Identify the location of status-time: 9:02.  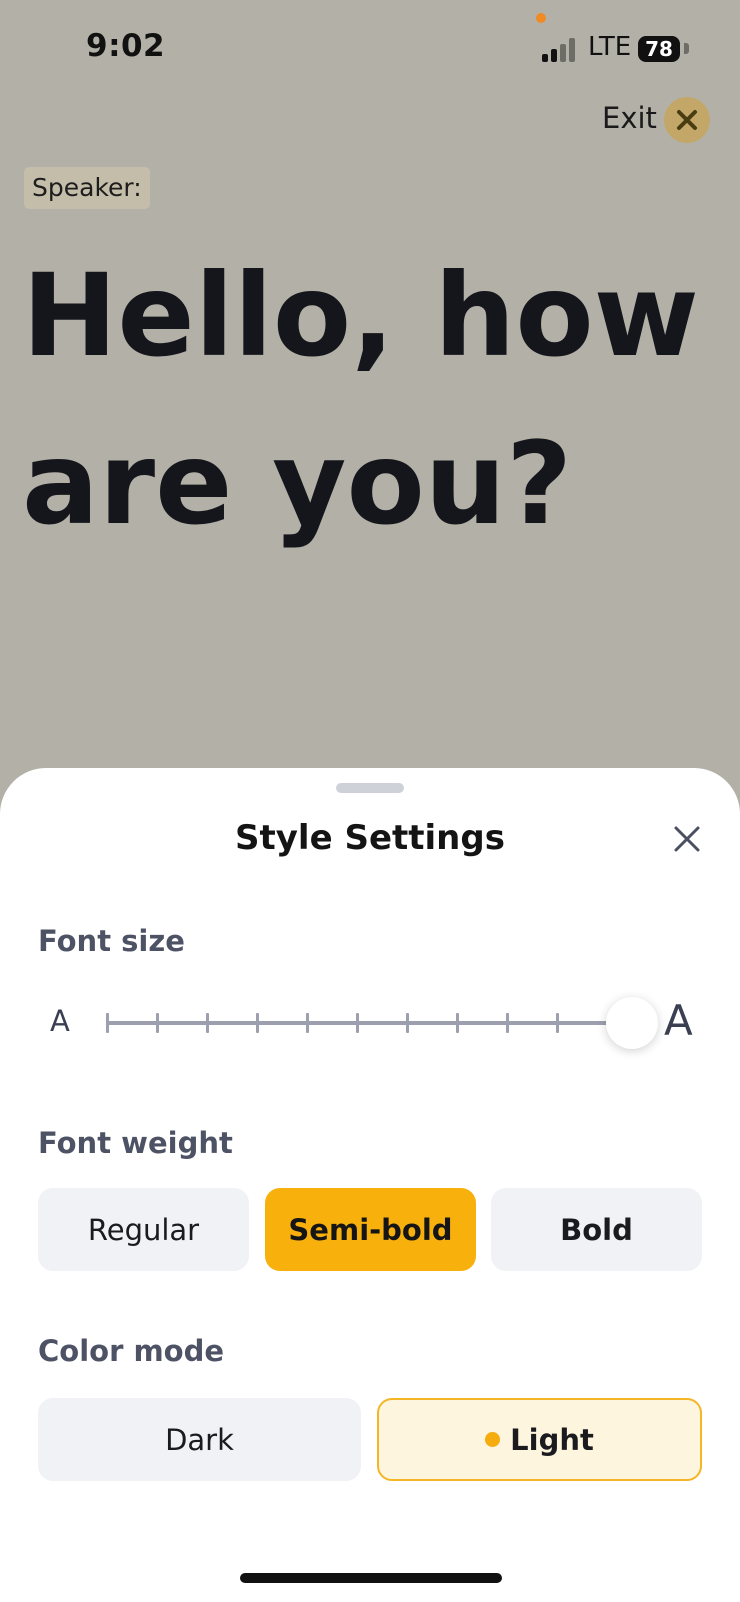
(126, 46).